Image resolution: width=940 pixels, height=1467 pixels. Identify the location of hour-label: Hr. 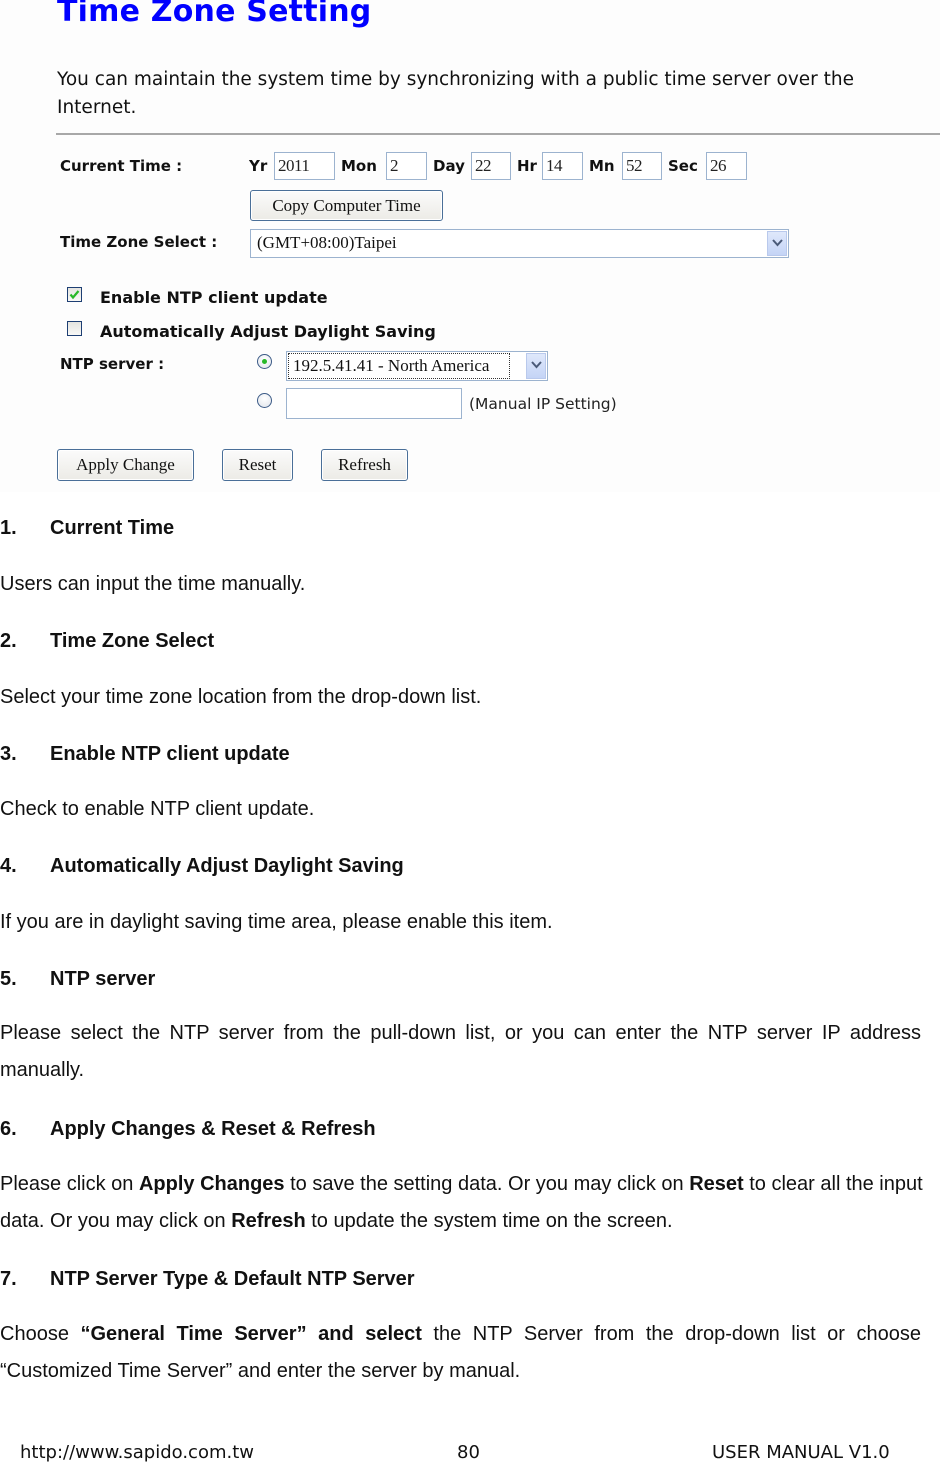
(527, 166).